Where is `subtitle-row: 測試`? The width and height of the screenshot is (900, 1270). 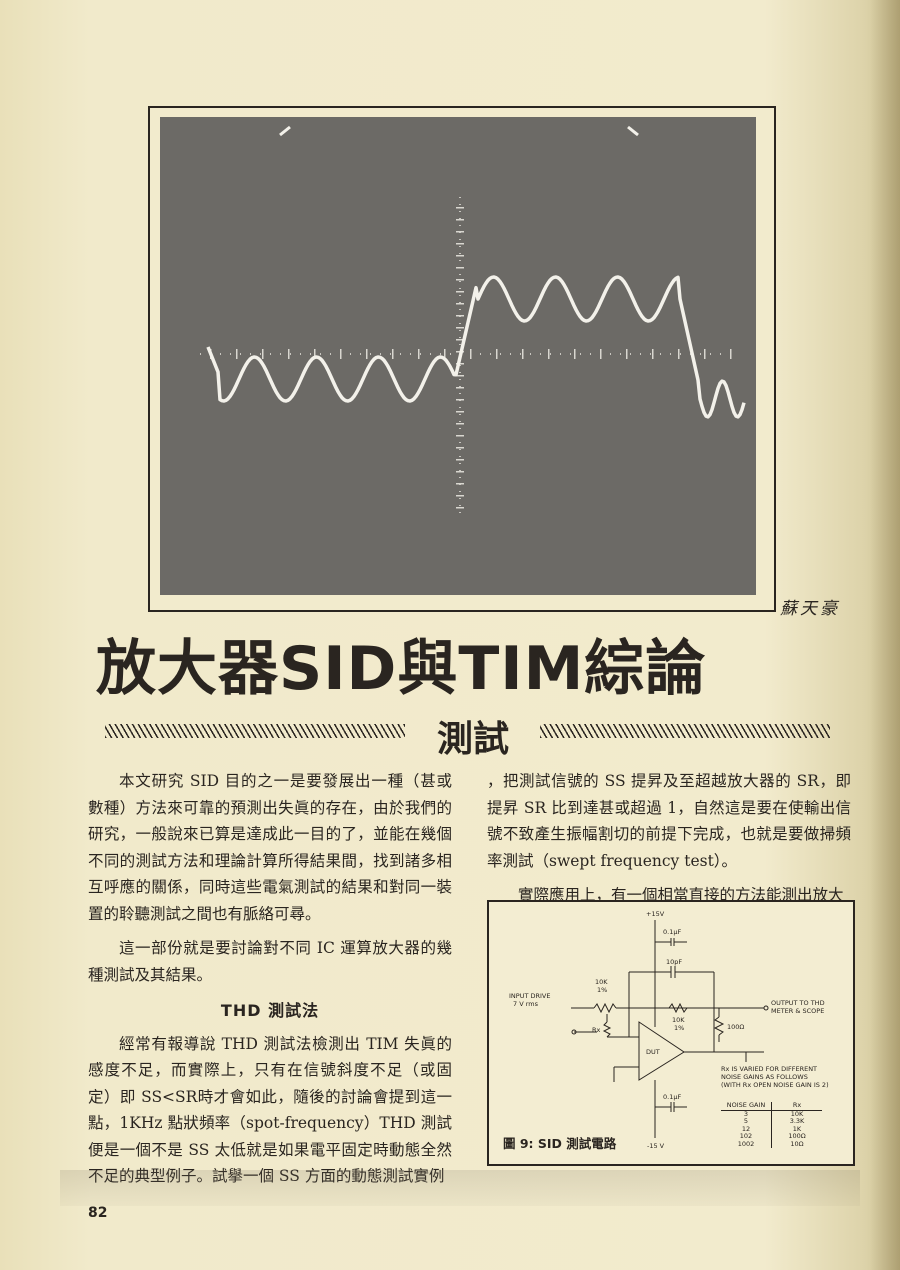 subtitle-row: 測試 is located at coordinates (470, 735).